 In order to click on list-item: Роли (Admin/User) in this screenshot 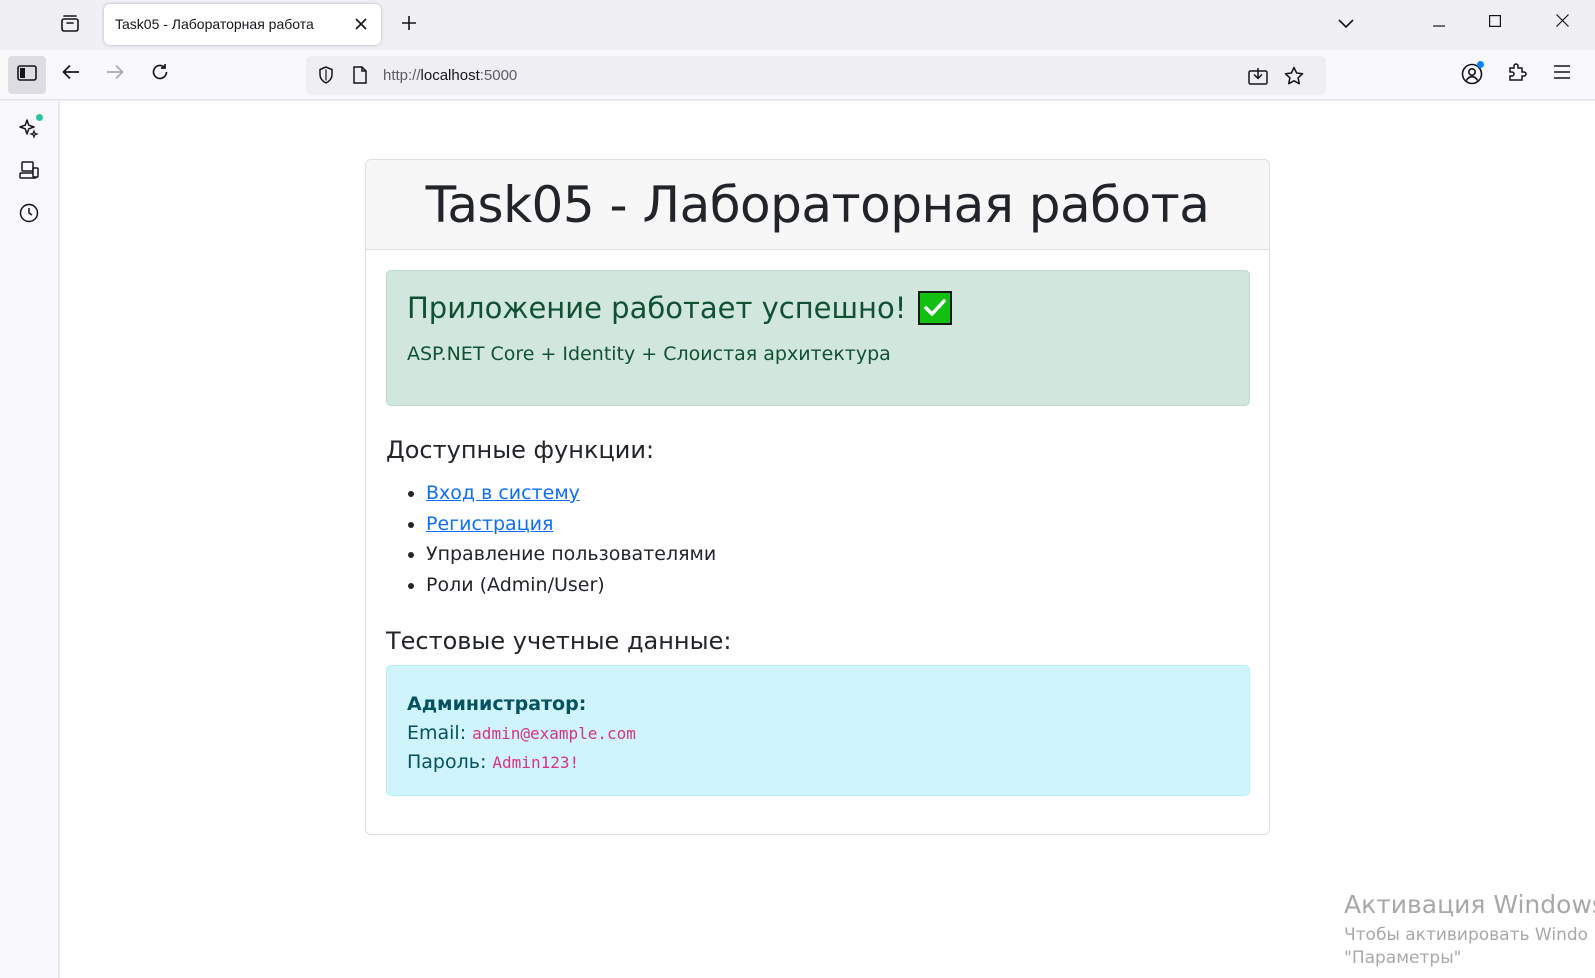, I will do `click(551, 585)`.